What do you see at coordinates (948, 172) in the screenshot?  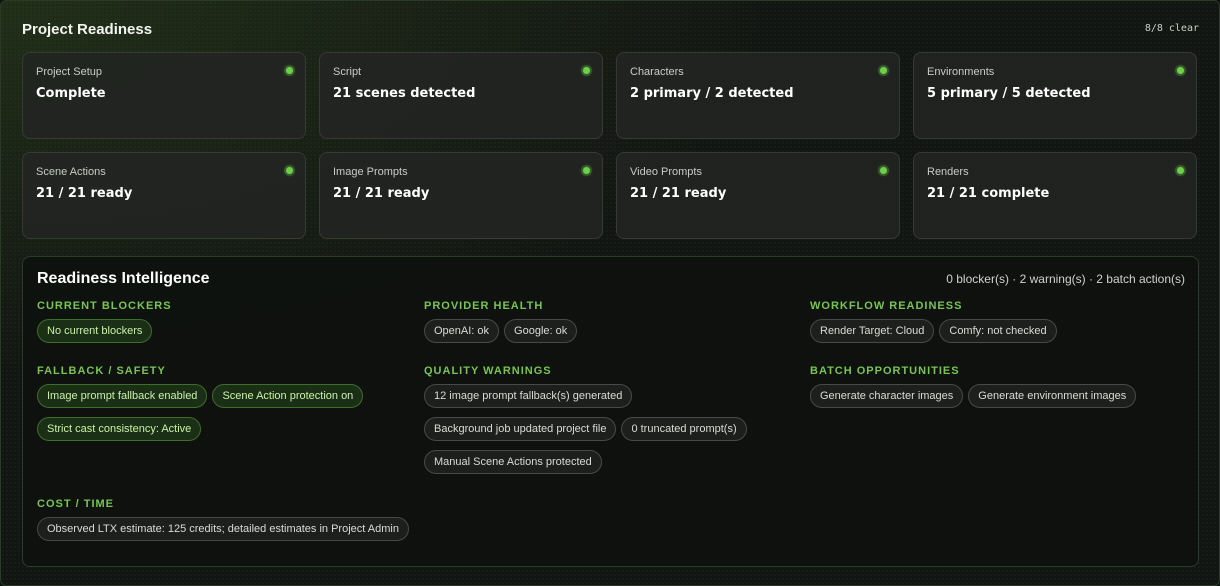 I see `card-label: Renders` at bounding box center [948, 172].